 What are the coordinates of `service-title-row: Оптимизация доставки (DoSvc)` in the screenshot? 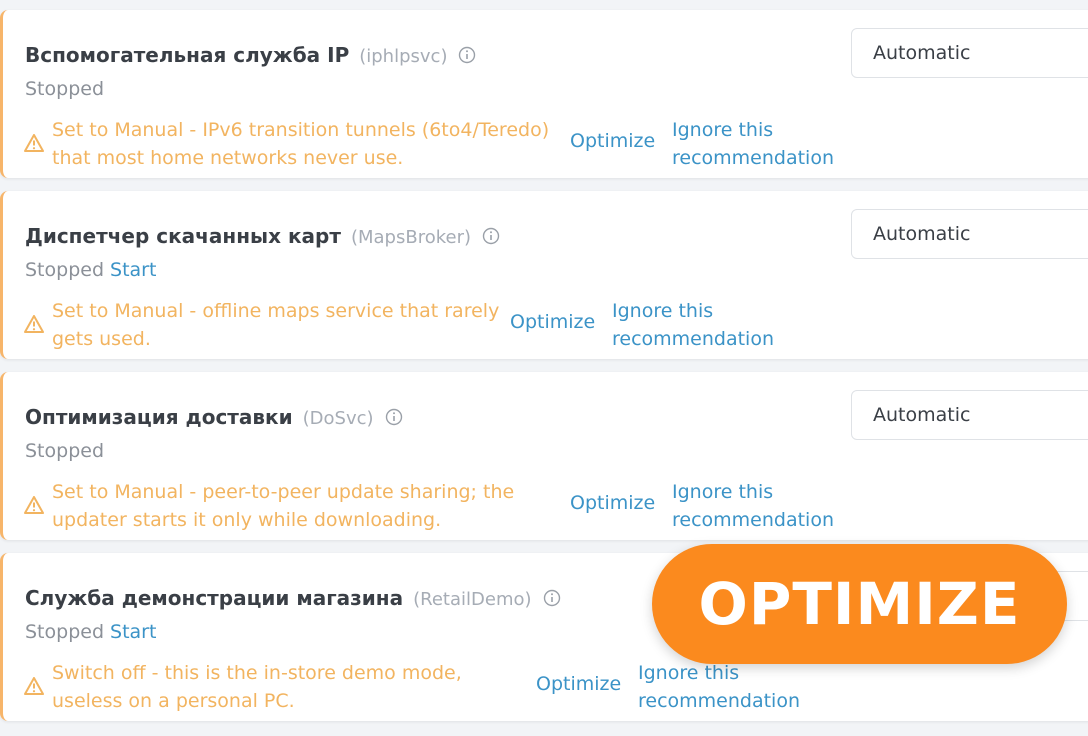 It's located at (214, 417).